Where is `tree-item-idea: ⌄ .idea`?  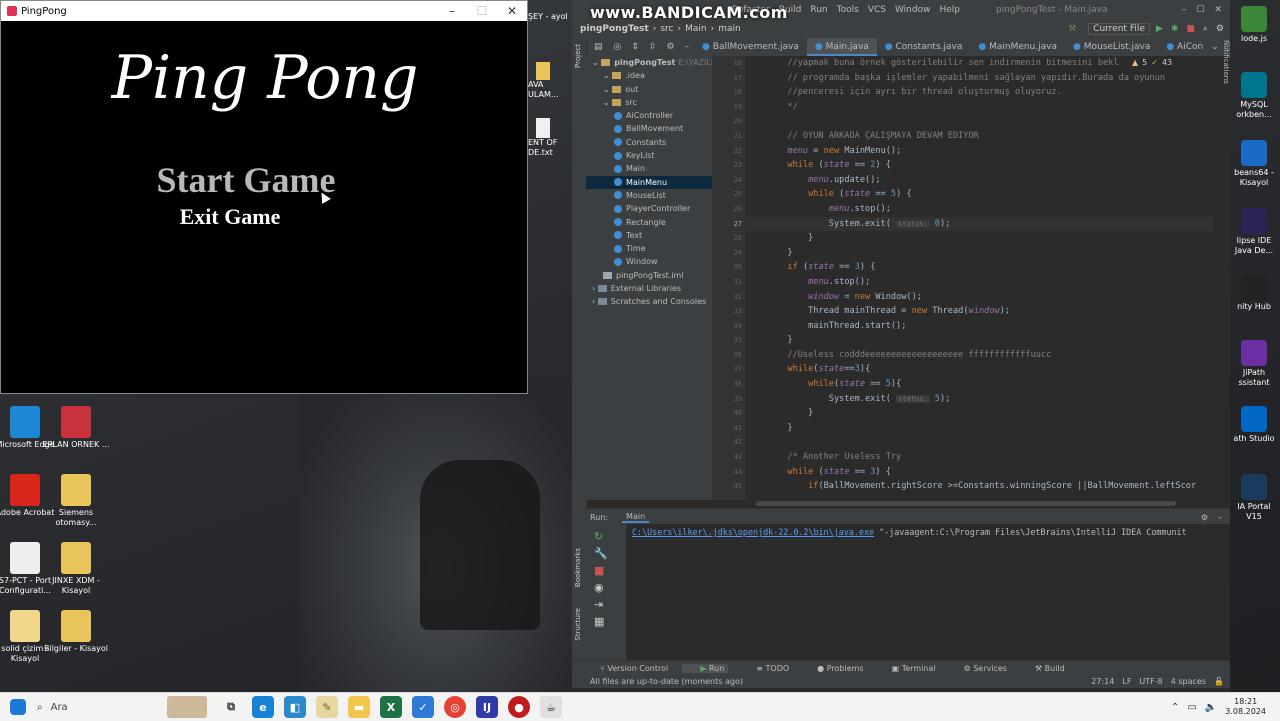
tree-item-idea: ⌄ .idea is located at coordinates (649, 75).